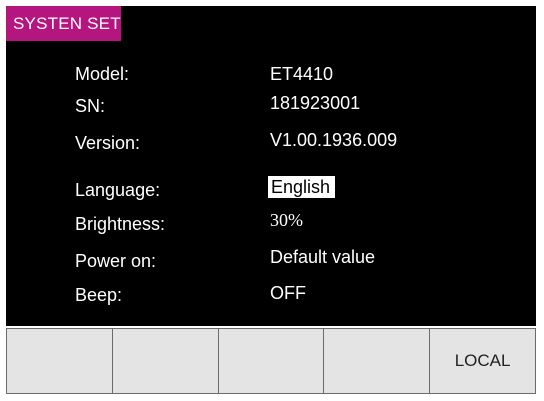  What do you see at coordinates (99, 295) in the screenshot?
I see `beep-label: Beep:` at bounding box center [99, 295].